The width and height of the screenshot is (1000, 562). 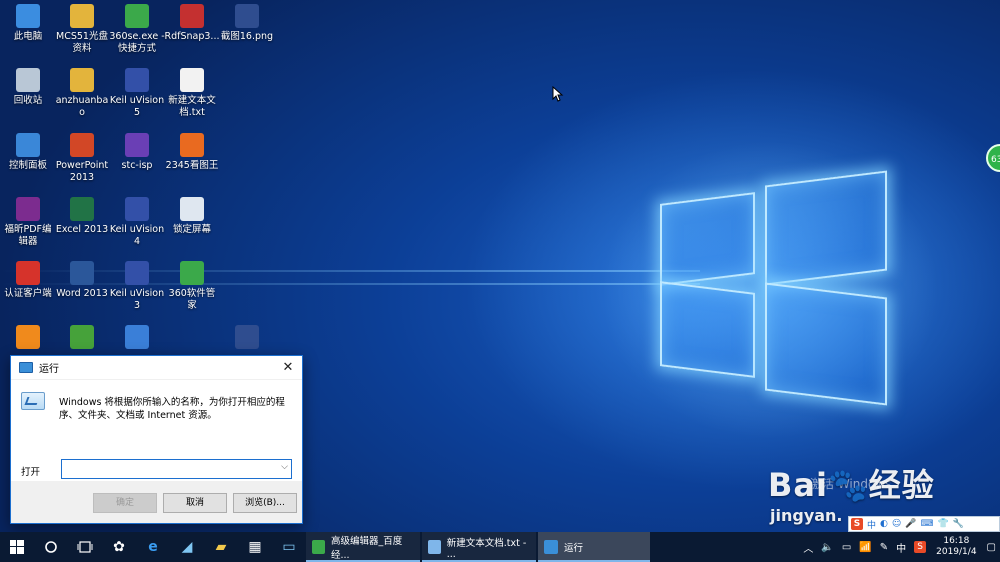 What do you see at coordinates (28, 222) in the screenshot?
I see `desktop-icon: 福昕PDF编辑器` at bounding box center [28, 222].